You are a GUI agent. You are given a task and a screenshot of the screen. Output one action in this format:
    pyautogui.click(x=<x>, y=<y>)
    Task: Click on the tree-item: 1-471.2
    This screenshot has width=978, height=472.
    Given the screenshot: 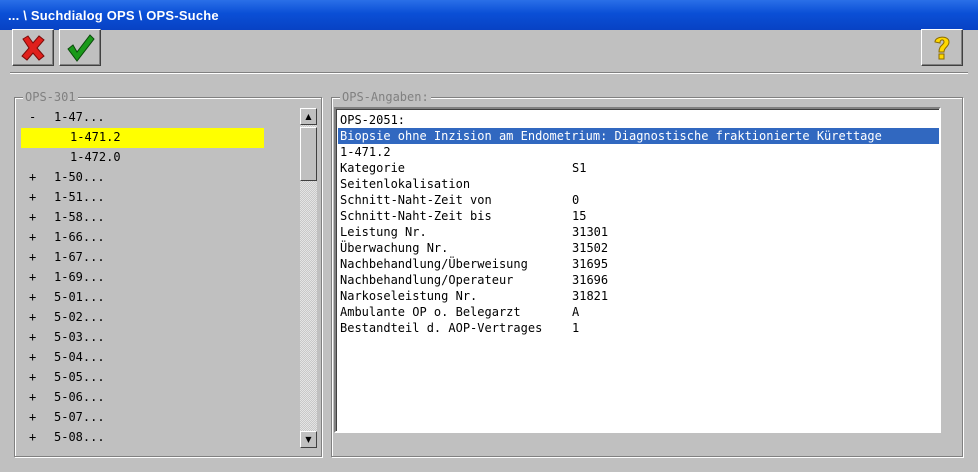 What is the action you would take?
    pyautogui.click(x=142, y=138)
    